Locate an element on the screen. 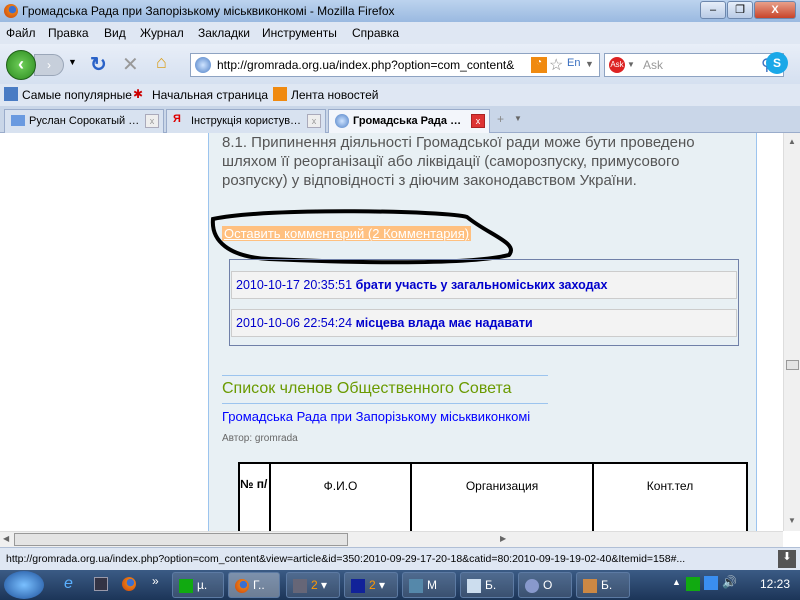 This screenshot has width=800, height=600. bookmark-star-icon: ☆ is located at coordinates (556, 65).